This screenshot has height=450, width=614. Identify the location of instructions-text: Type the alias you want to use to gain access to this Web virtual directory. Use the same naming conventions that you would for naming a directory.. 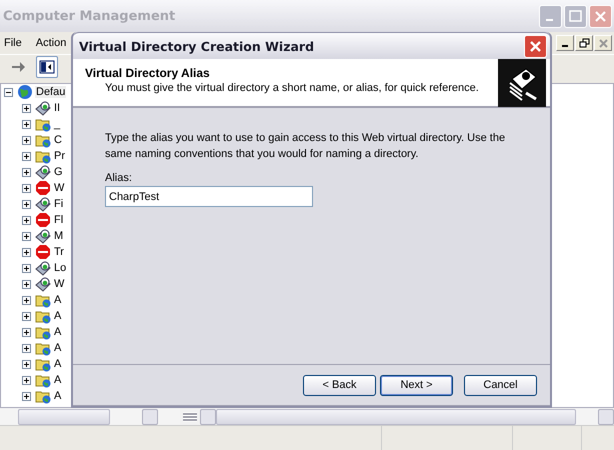
(305, 146).